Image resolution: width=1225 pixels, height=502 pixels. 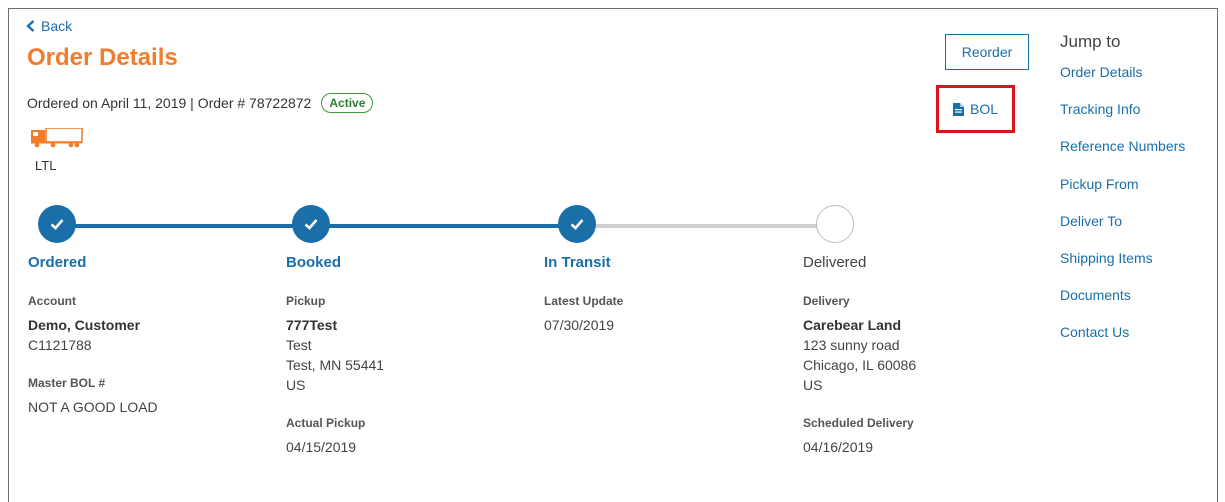 What do you see at coordinates (306, 301) in the screenshot?
I see `pickup-label: Pickup` at bounding box center [306, 301].